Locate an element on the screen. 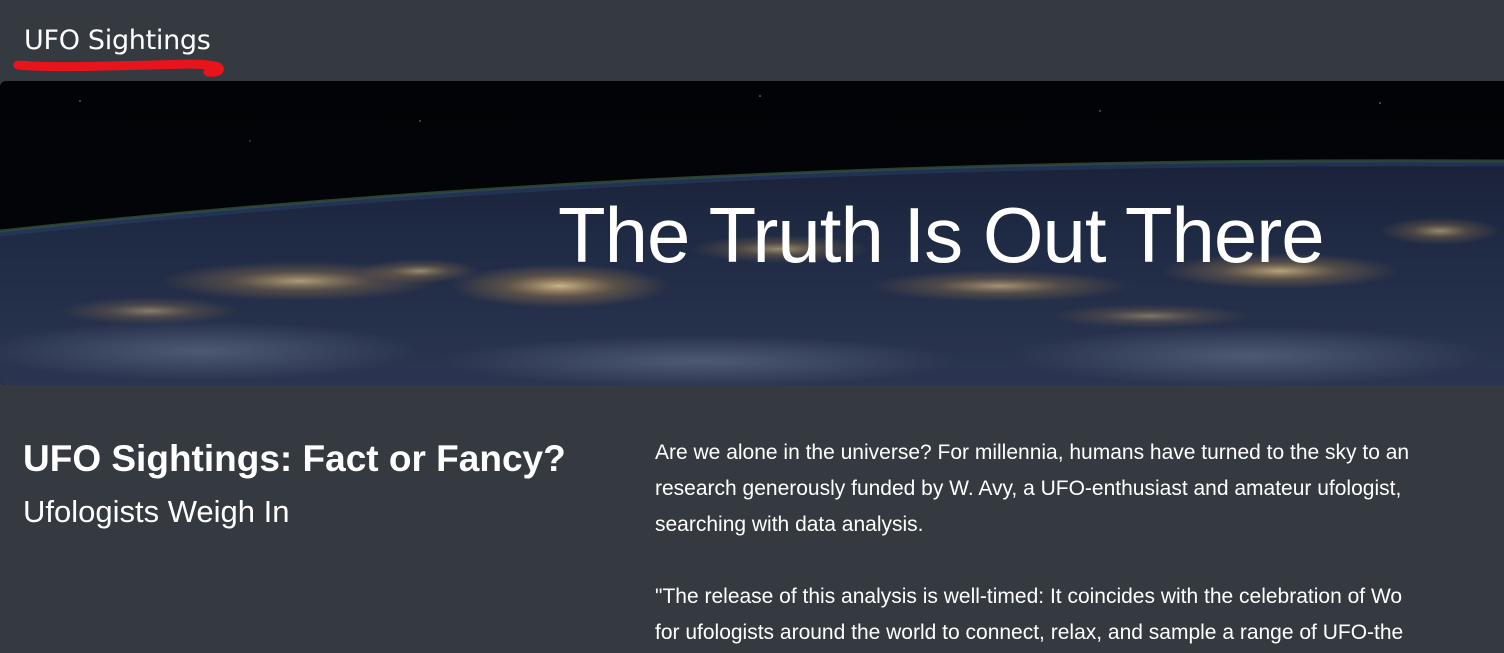  article-title: UFO Sightings: Fact or Fancy? is located at coordinates (294, 458).